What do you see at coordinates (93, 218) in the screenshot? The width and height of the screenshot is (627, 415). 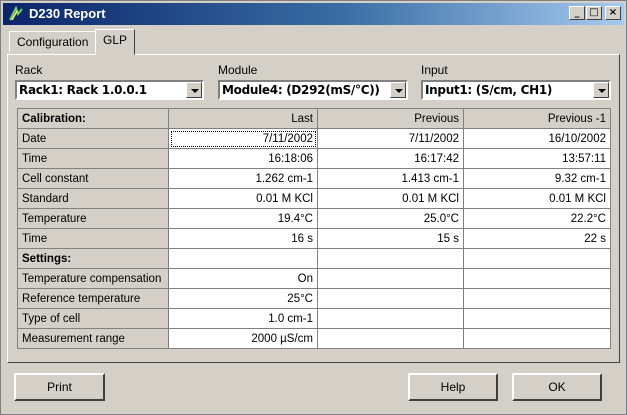 I see `row-label: Temperature` at bounding box center [93, 218].